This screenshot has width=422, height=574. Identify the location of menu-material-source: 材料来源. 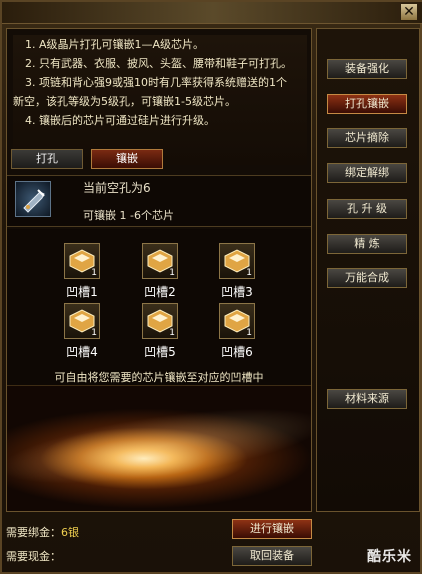
(367, 399).